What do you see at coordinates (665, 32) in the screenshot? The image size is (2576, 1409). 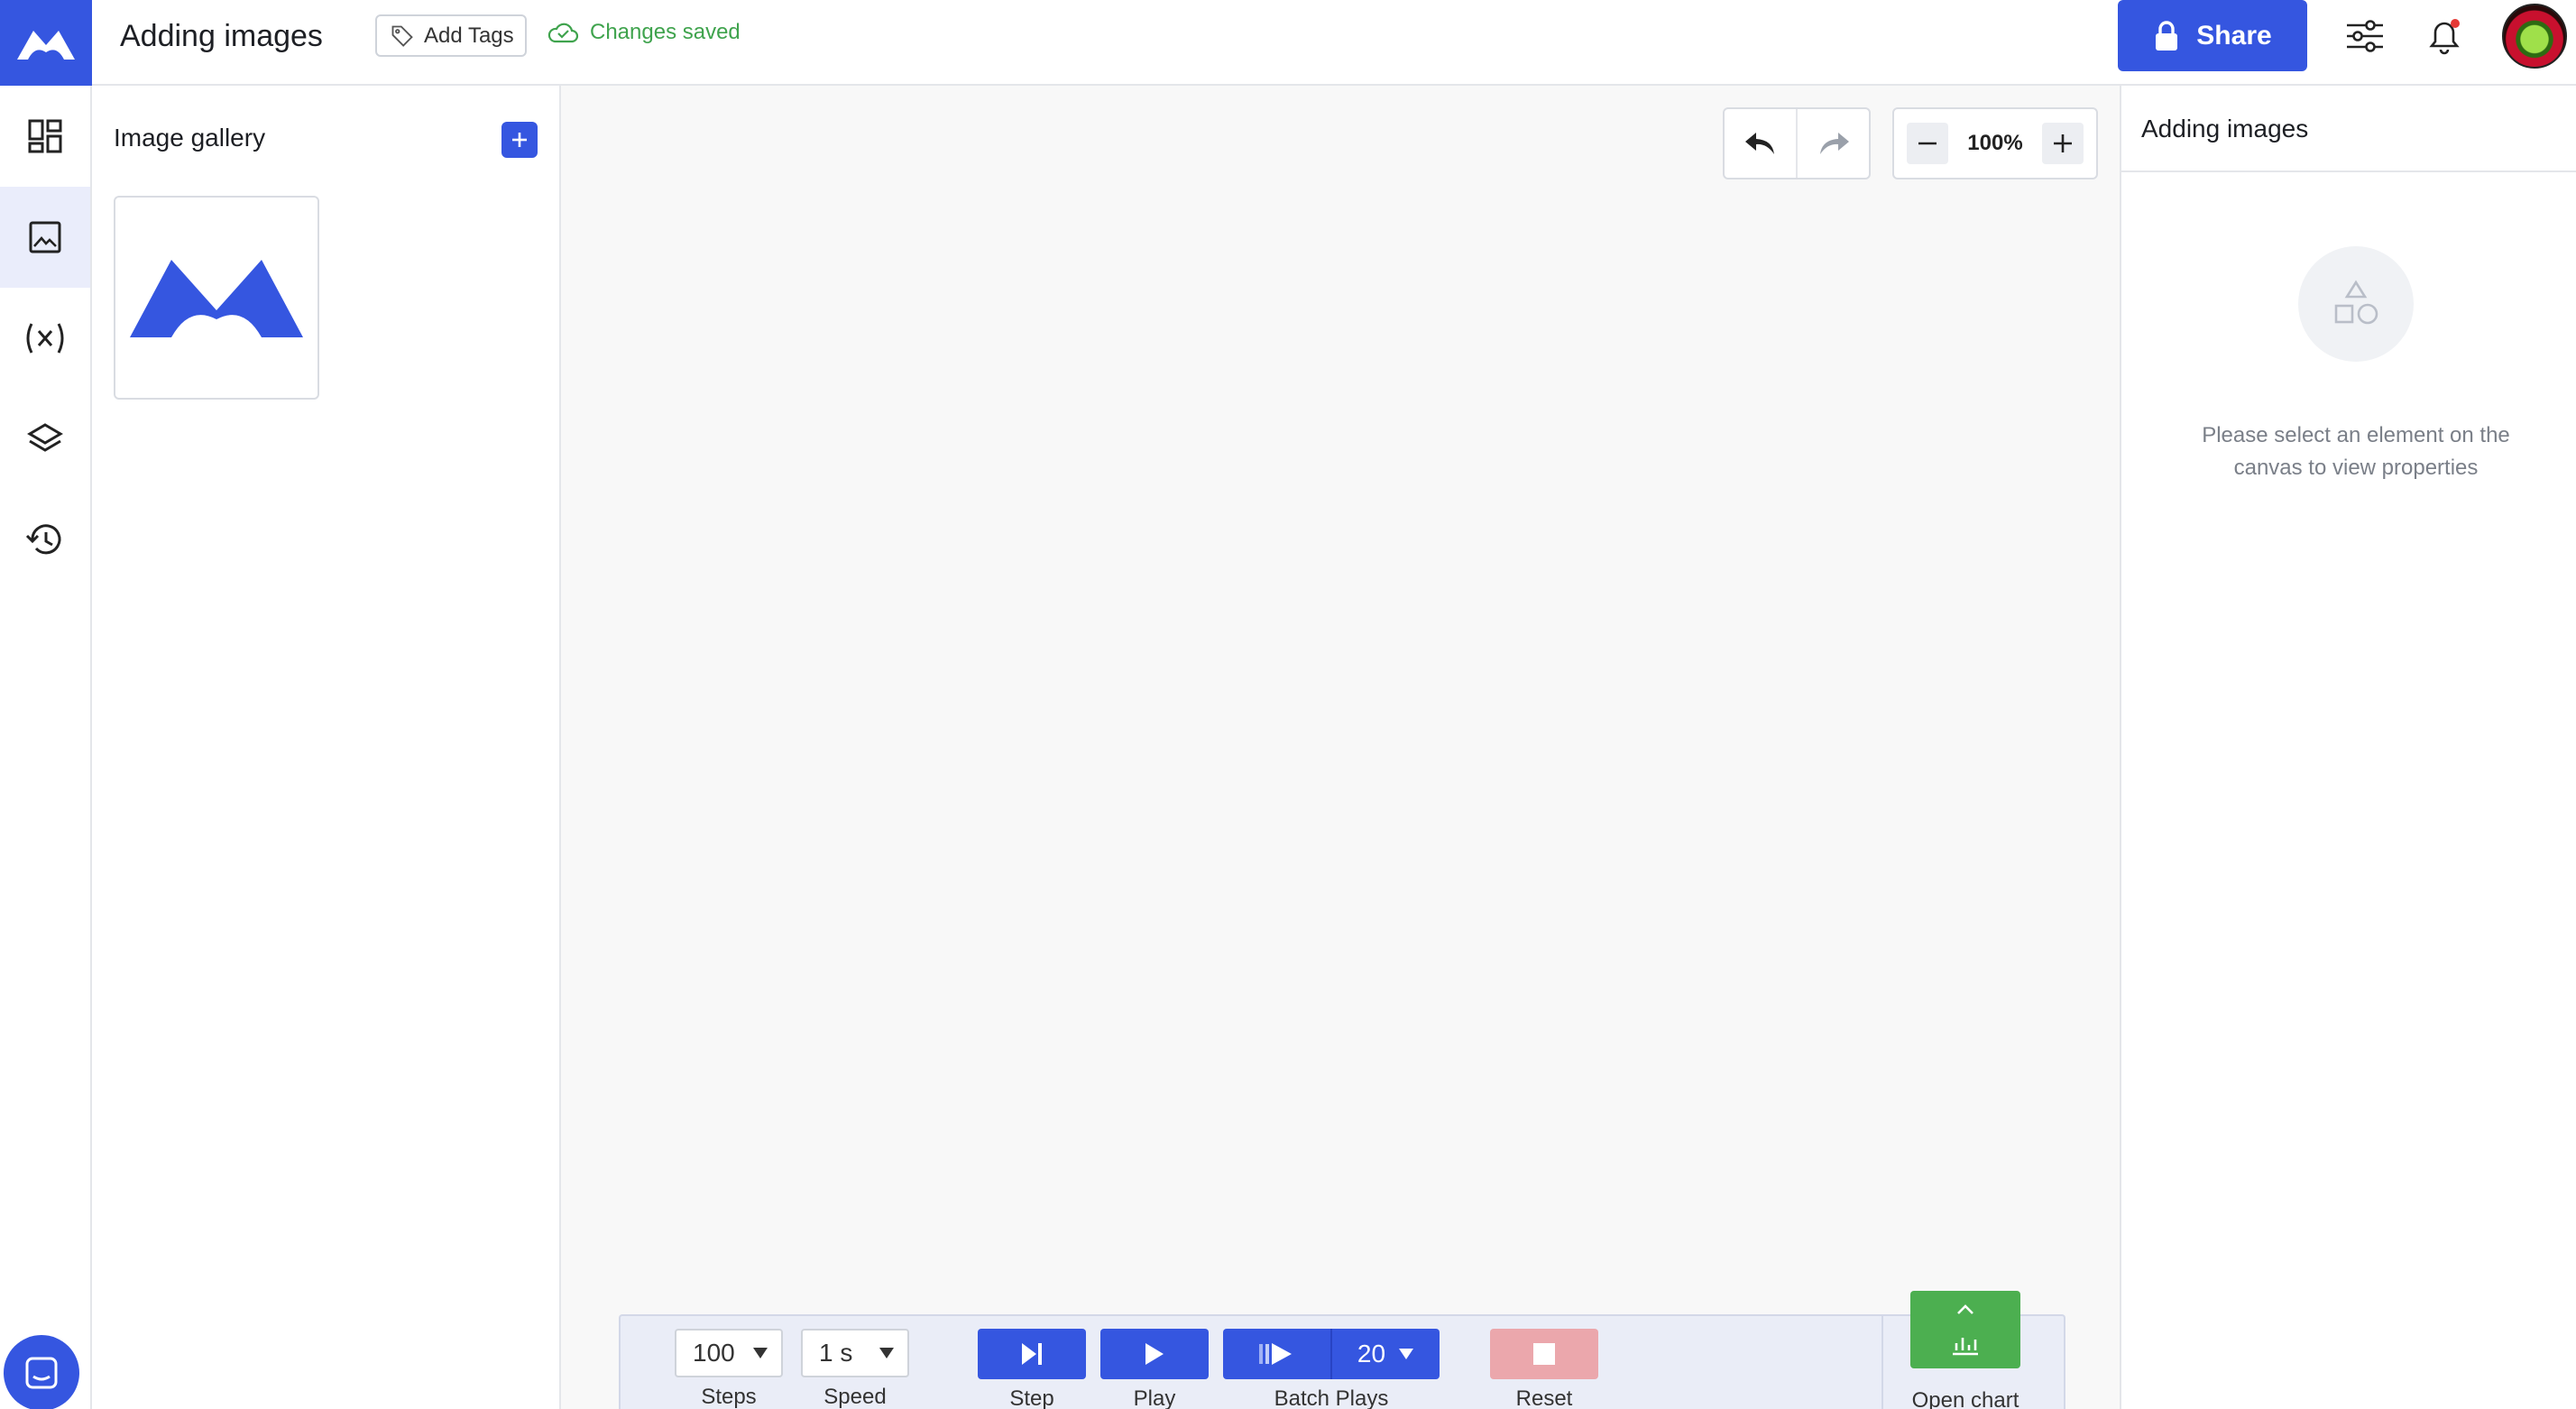 I see `save-status-text: Changes saved` at bounding box center [665, 32].